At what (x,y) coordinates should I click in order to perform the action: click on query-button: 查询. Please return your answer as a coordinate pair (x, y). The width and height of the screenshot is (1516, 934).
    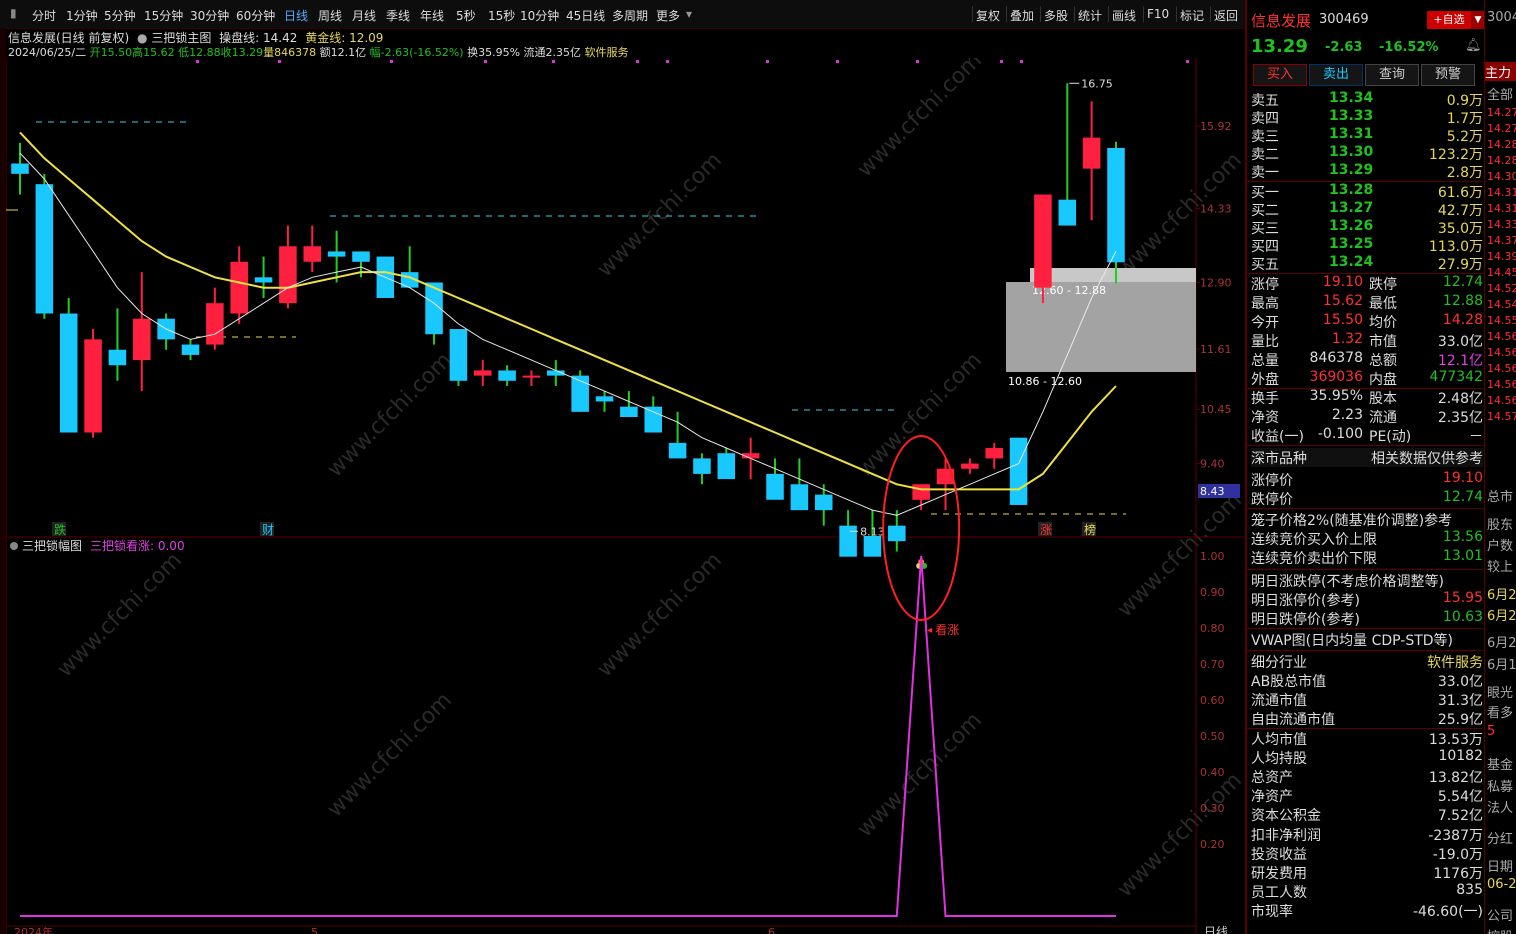
    Looking at the image, I should click on (1392, 75).